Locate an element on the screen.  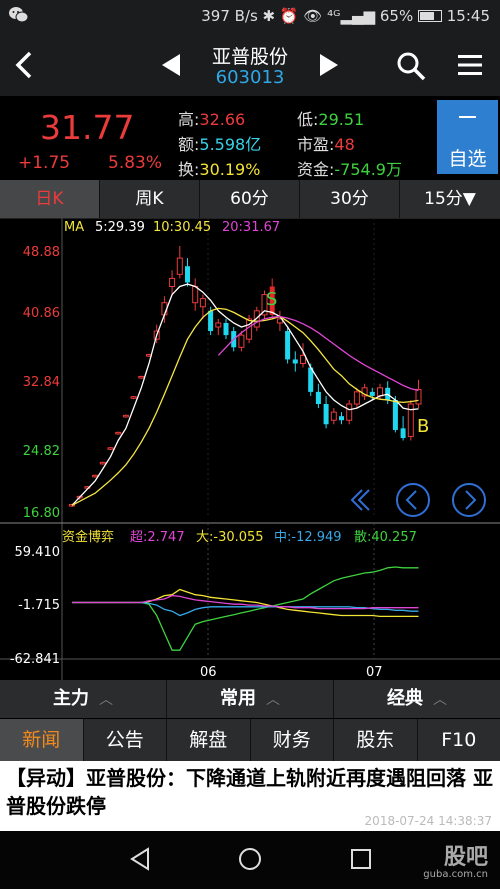
tab-common: 常用 ︿ is located at coordinates (250, 699).